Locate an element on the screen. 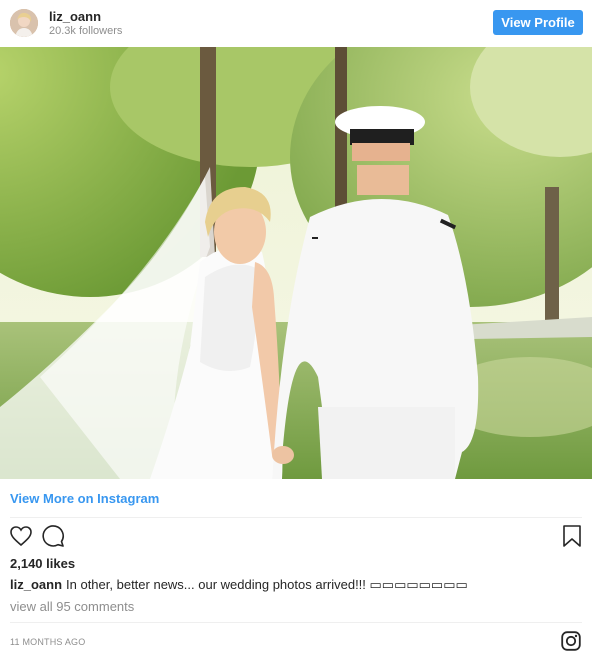 The image size is (592, 658). follower-count: 20.3k followers is located at coordinates (86, 31).